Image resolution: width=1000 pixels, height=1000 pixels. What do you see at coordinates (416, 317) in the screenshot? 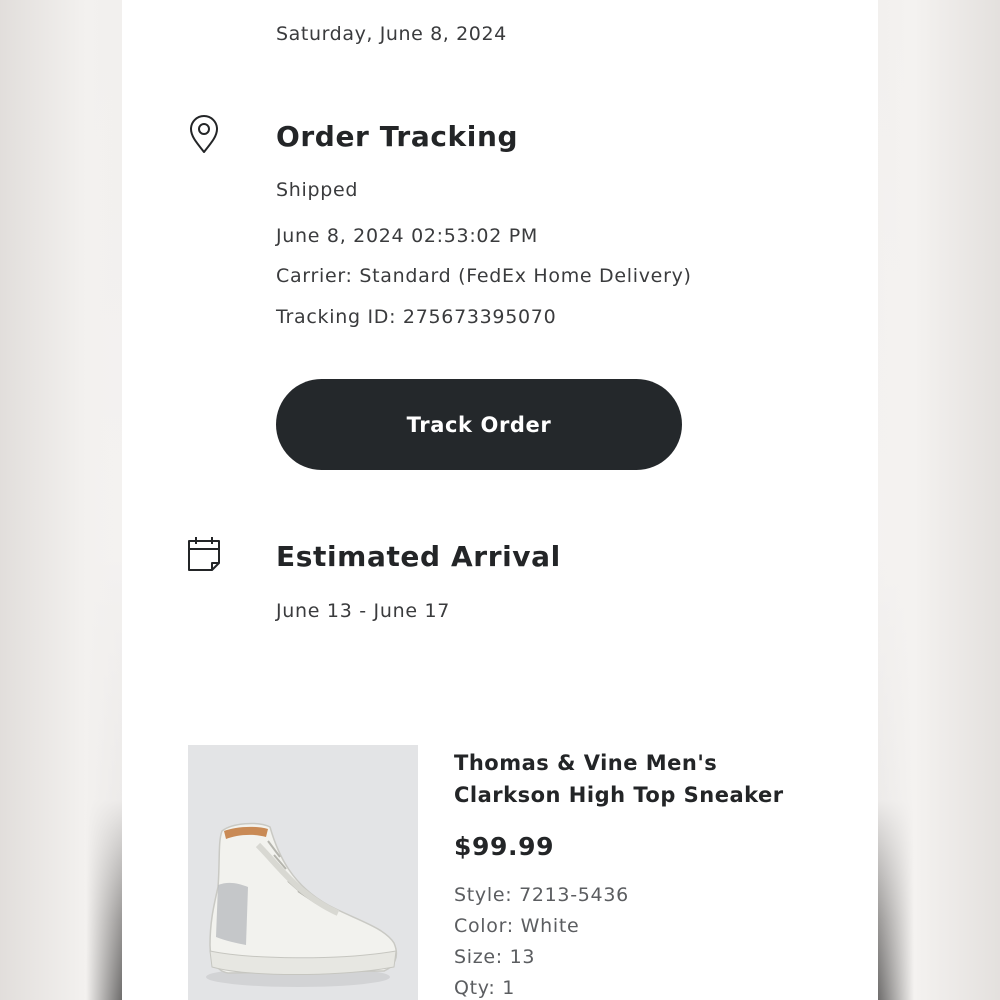
I see `tracking-id: Tracking ID: 275673395070` at bounding box center [416, 317].